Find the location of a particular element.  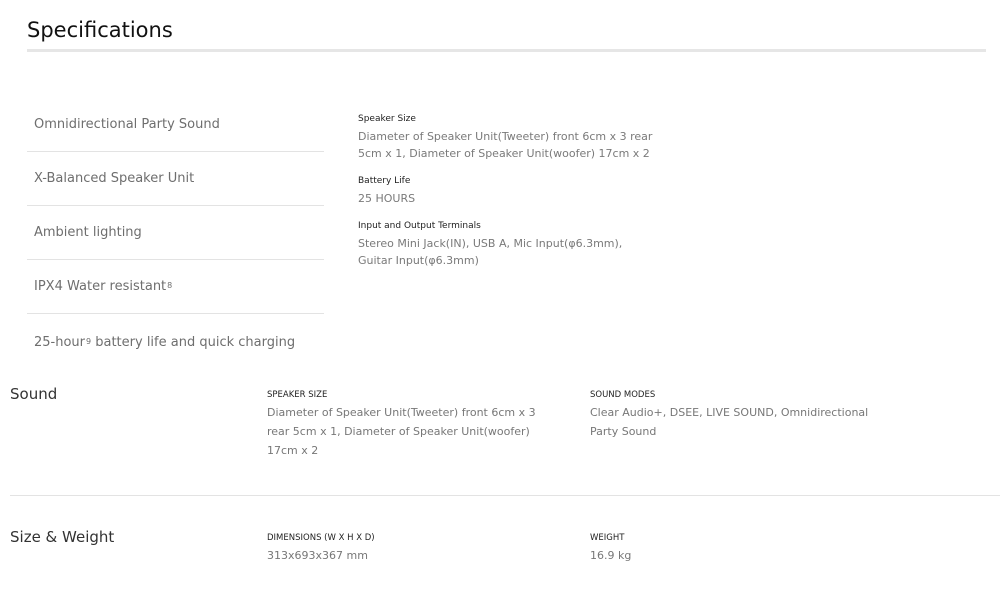

feature-item-x-balanced: X-Balanced Speaker Unit is located at coordinates (175, 179).